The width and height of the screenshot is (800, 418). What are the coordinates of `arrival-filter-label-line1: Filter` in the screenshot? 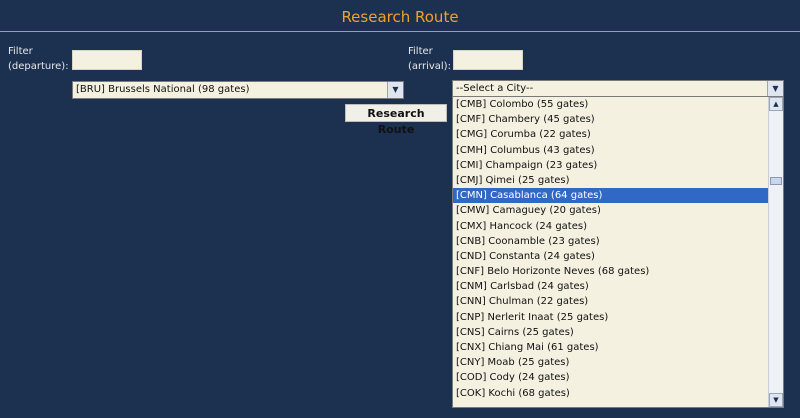 It's located at (420, 51).